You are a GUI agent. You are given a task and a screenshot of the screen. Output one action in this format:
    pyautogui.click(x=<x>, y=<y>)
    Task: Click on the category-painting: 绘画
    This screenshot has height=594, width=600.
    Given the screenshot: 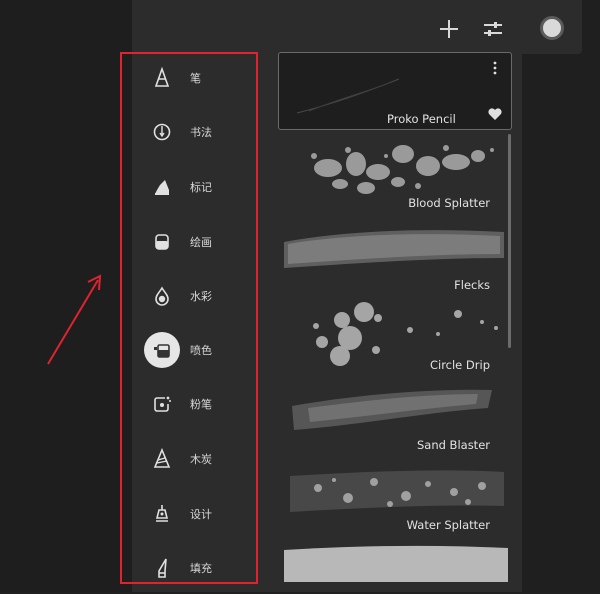 What is the action you would take?
    pyautogui.click(x=196, y=244)
    